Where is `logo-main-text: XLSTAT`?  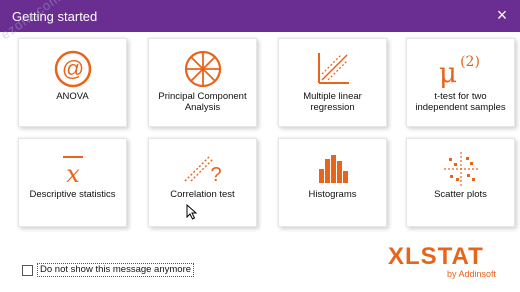 logo-main-text: XLSTAT is located at coordinates (436, 256).